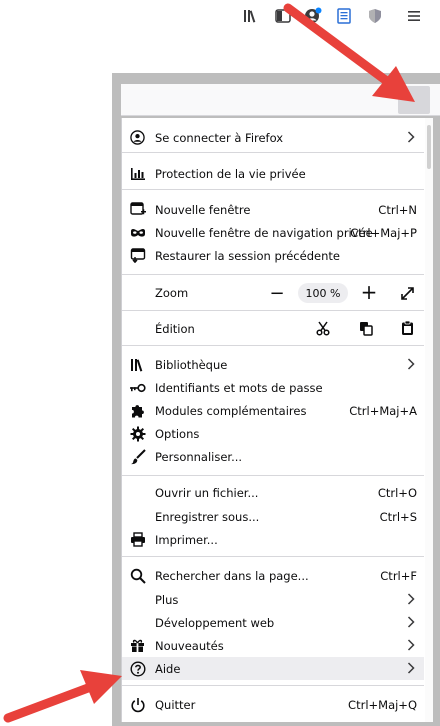 The image size is (440, 726). Describe the element at coordinates (177, 433) in the screenshot. I see `menu-item-label: Options` at that location.